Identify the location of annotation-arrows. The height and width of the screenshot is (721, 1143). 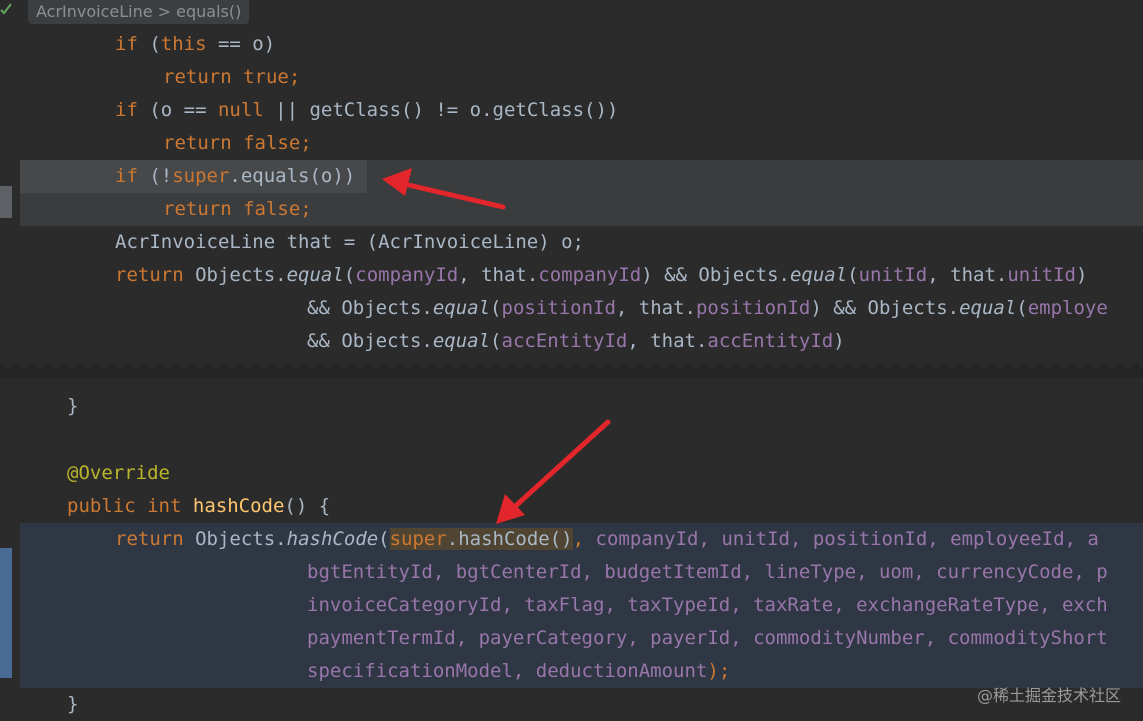
(496, 346).